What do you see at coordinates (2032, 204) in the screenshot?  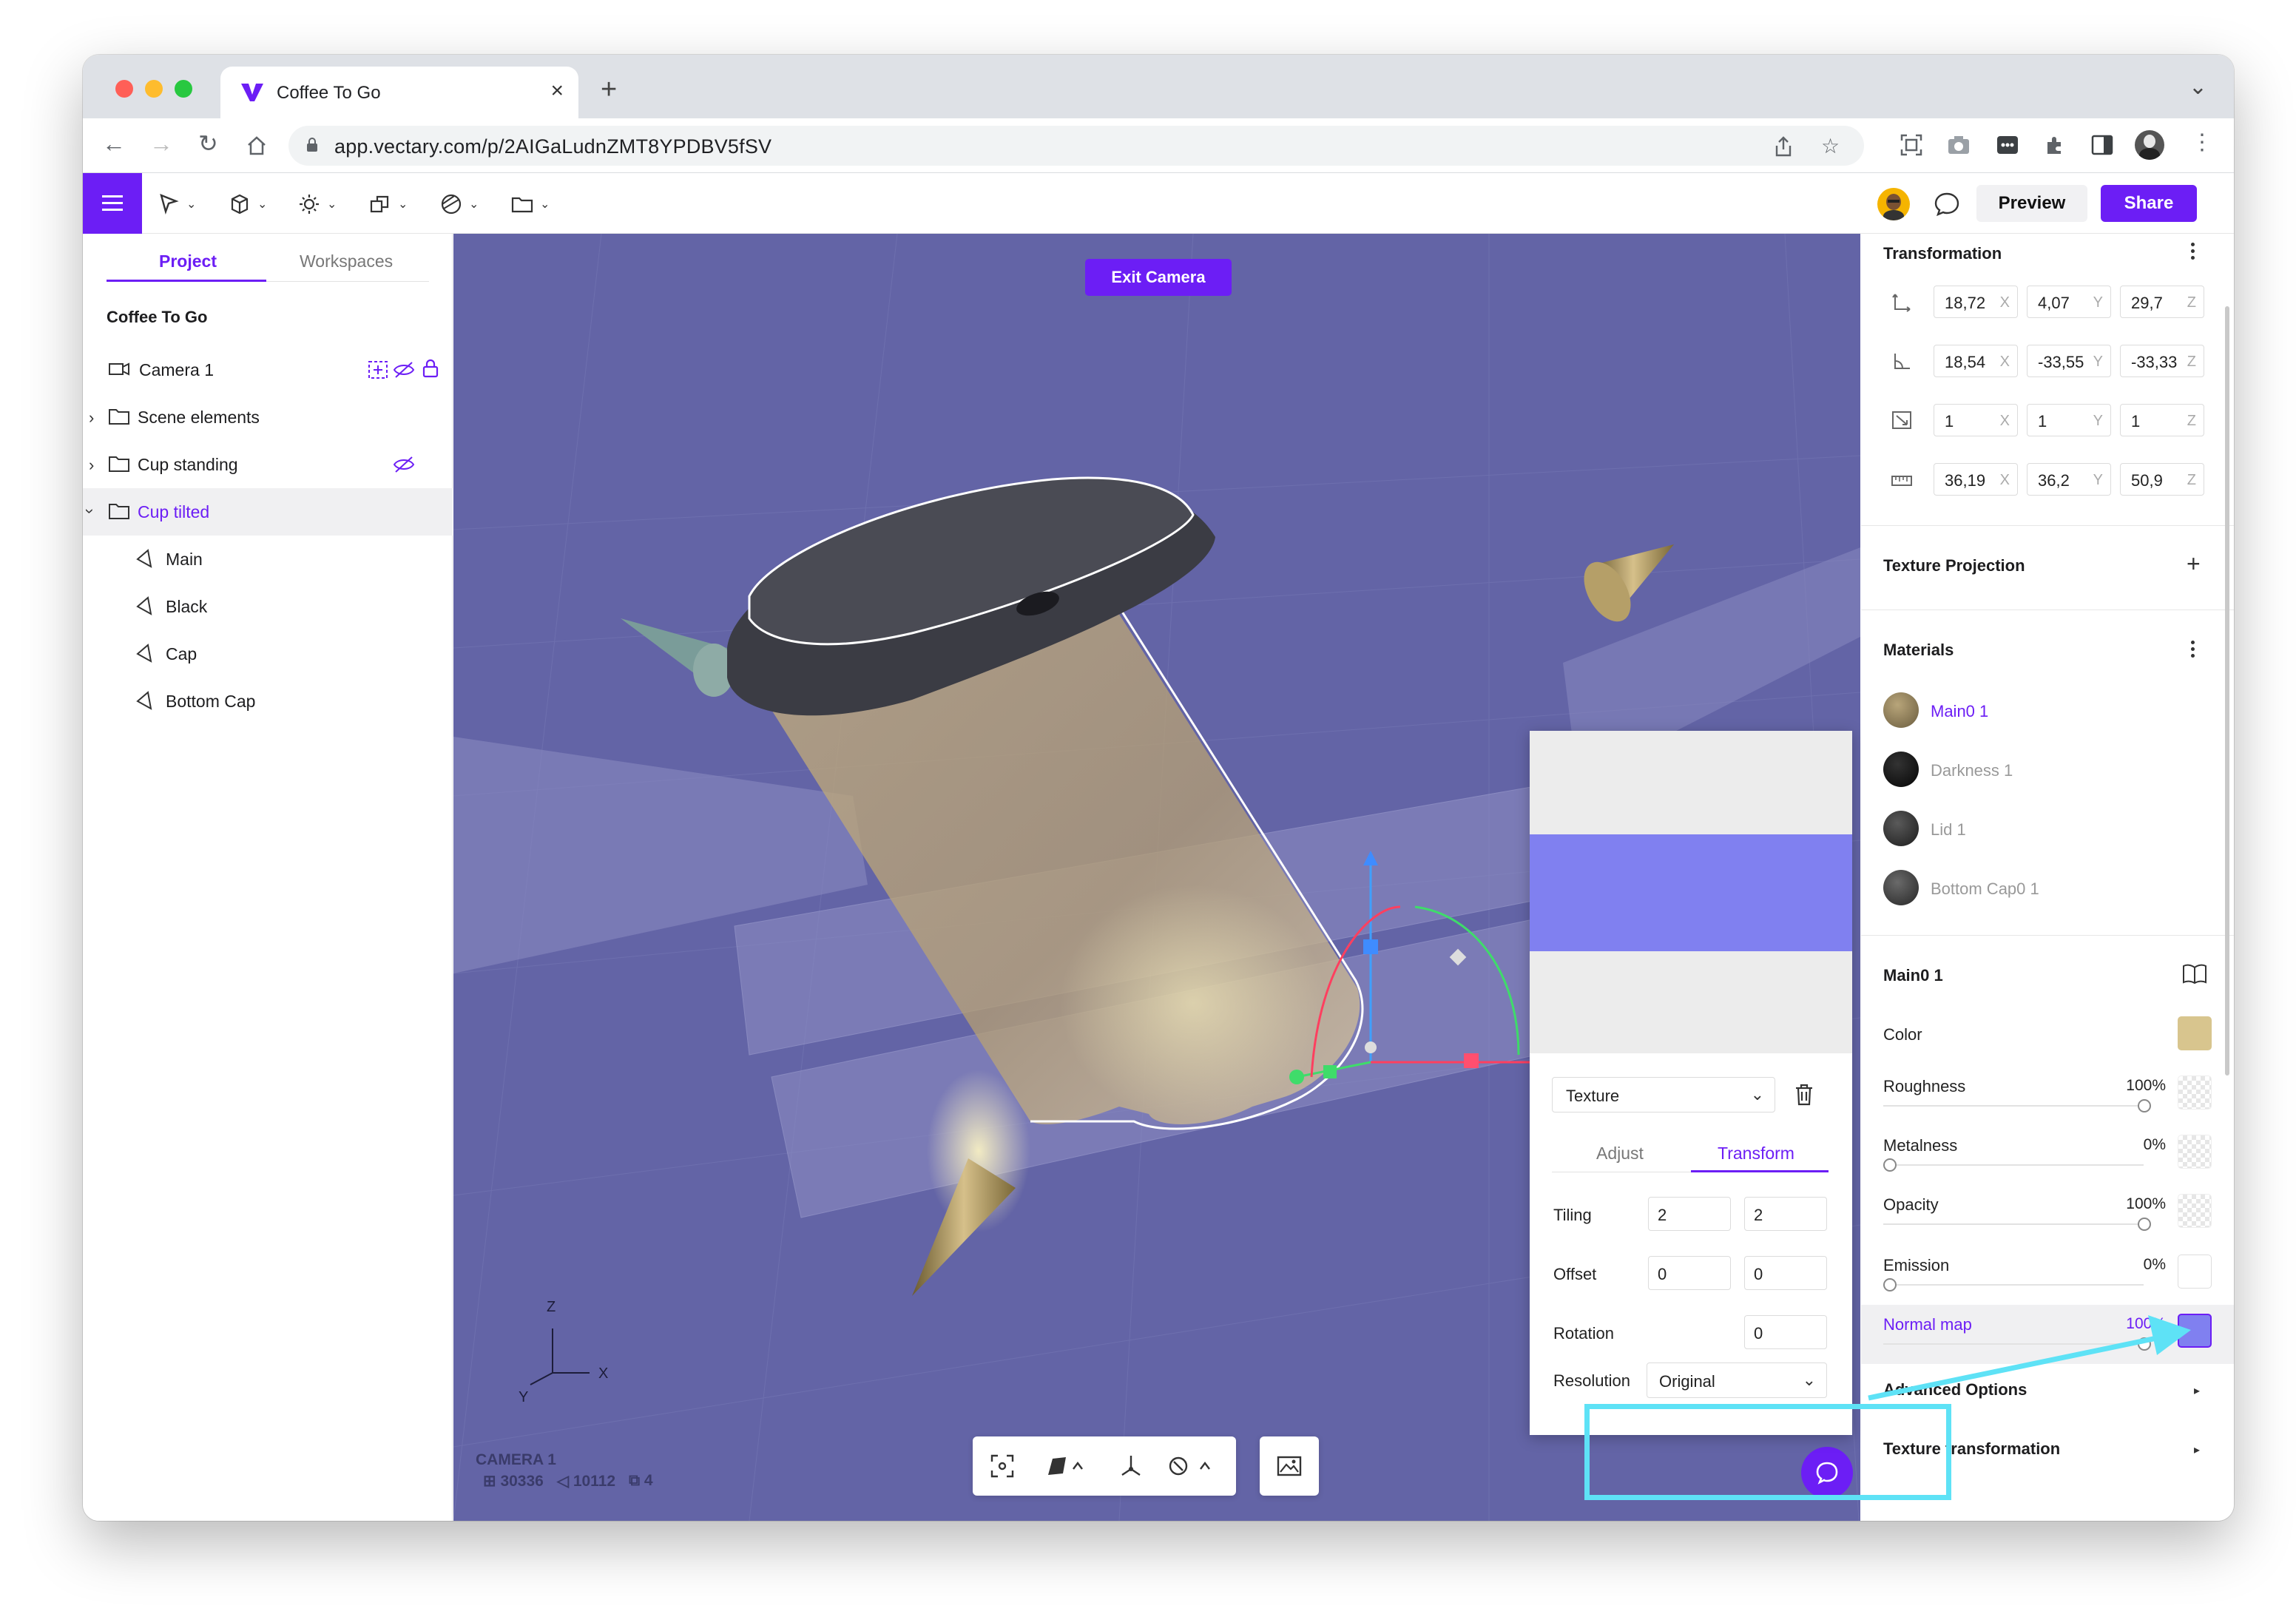 I see `preview-button: Preview` at bounding box center [2032, 204].